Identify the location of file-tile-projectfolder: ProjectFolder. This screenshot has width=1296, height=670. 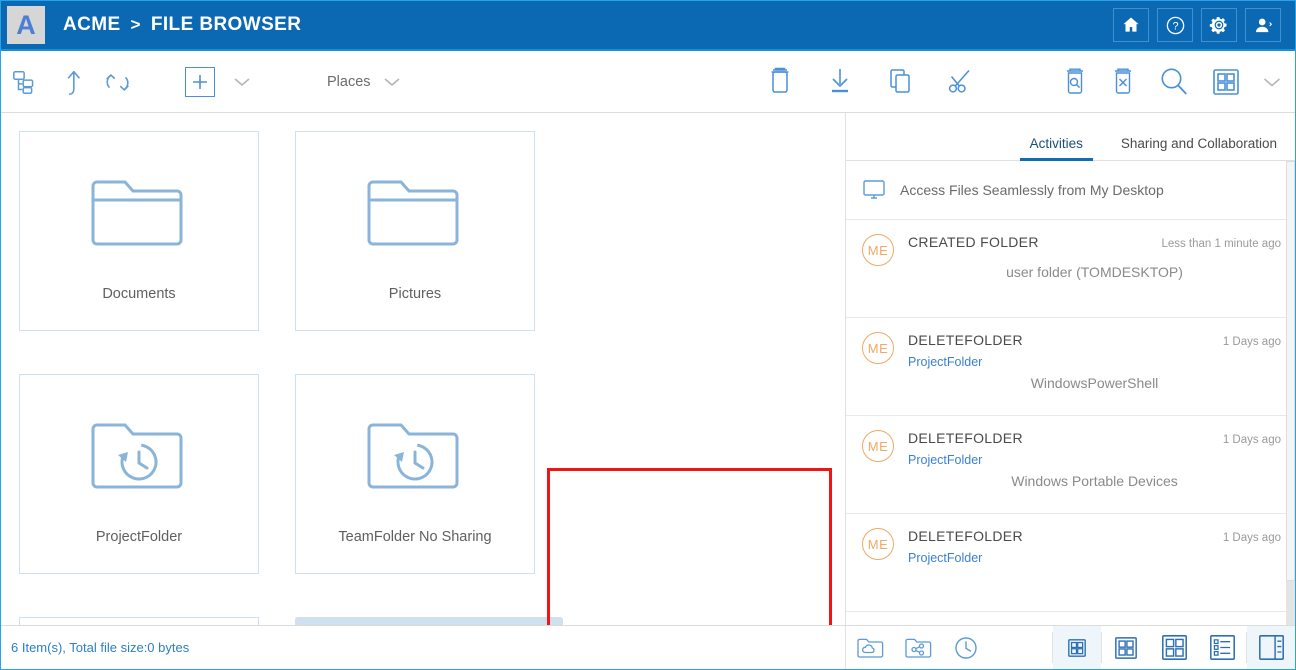
(157, 495).